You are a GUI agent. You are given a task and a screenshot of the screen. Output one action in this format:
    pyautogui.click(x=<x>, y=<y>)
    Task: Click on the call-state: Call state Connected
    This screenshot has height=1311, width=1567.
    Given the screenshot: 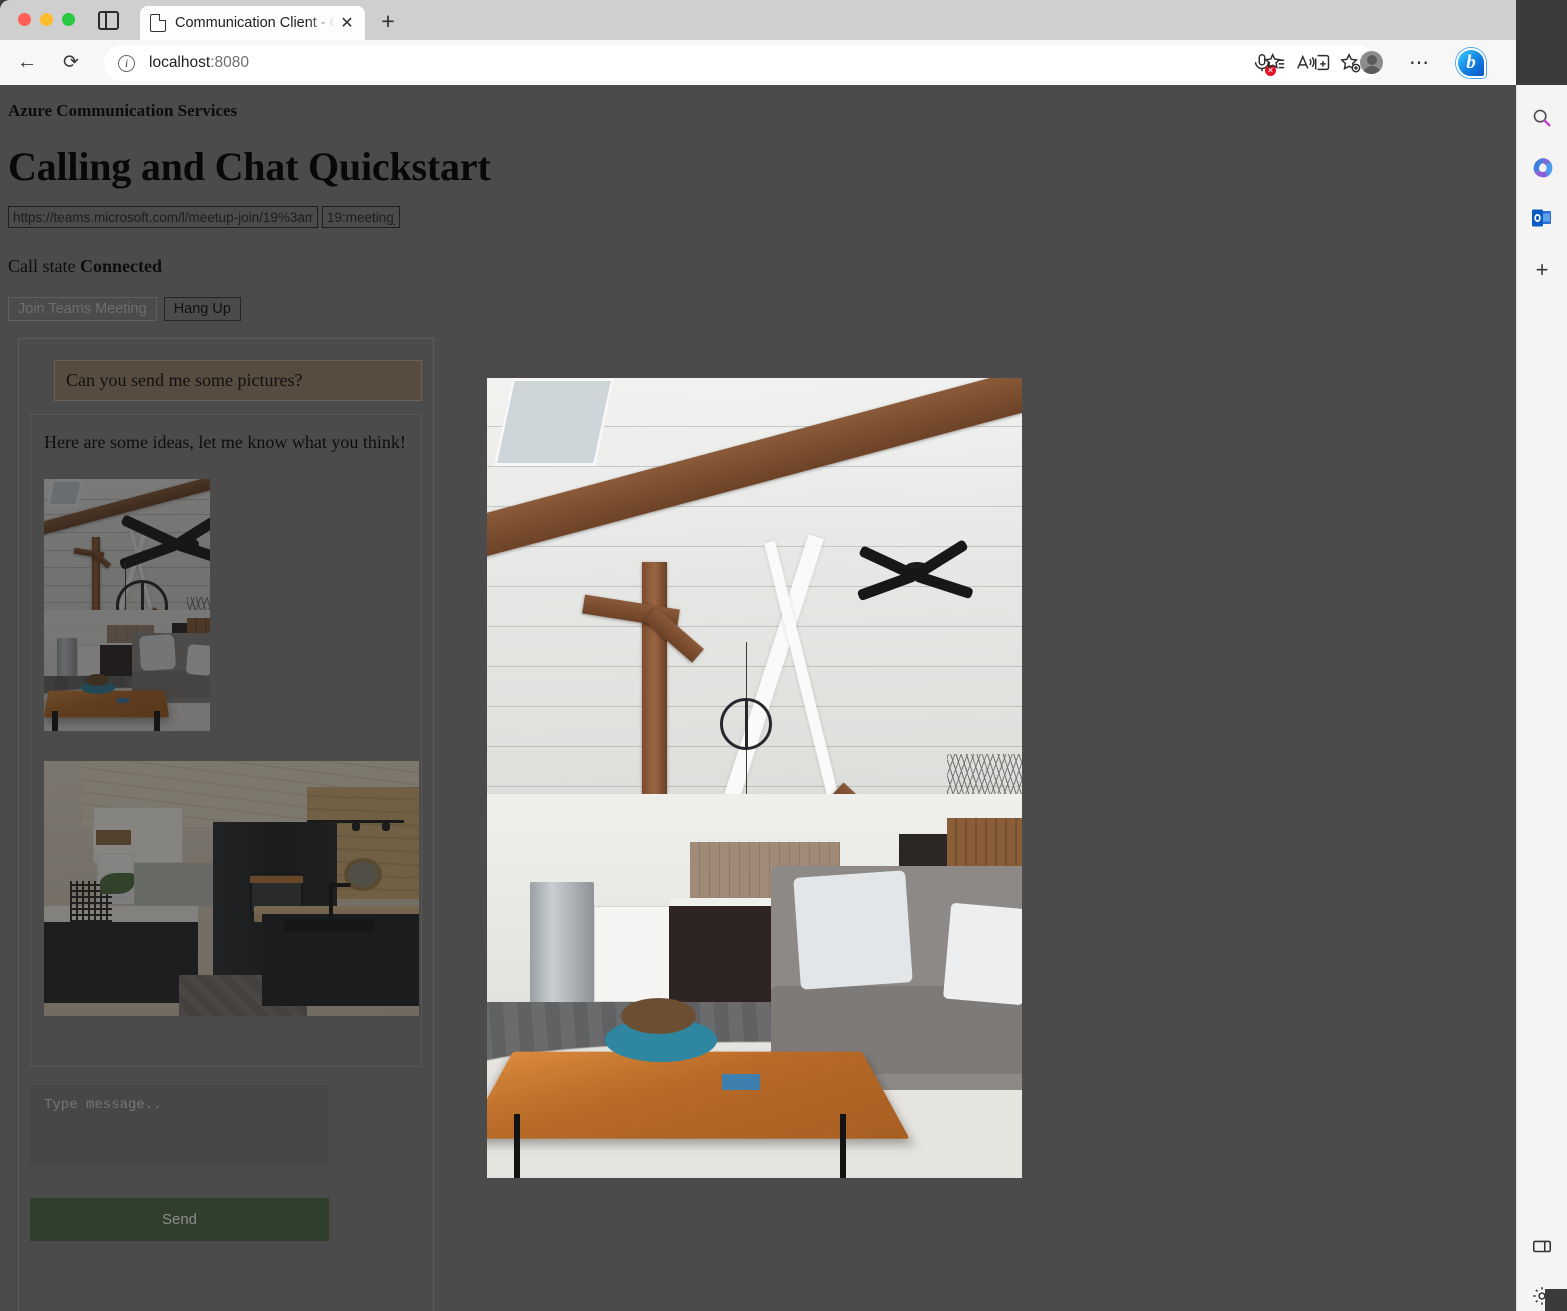 What is the action you would take?
    pyautogui.click(x=758, y=266)
    